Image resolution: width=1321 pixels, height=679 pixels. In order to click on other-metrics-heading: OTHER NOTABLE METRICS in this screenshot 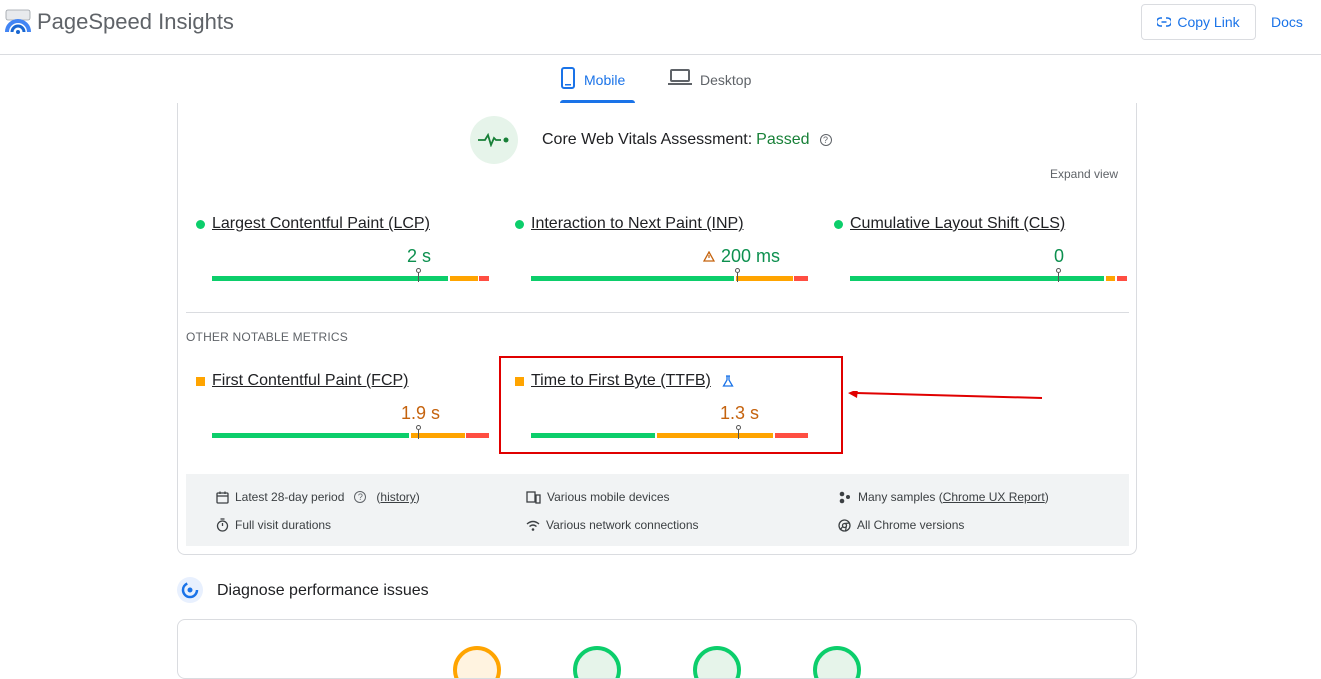, I will do `click(267, 337)`.